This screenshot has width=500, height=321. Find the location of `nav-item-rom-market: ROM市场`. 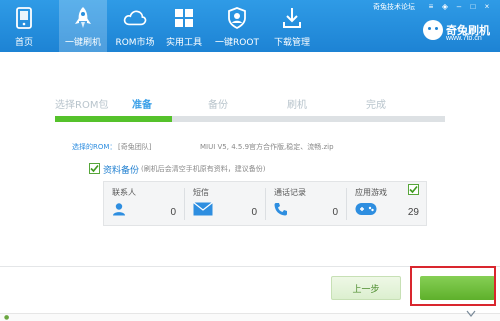

nav-item-rom-market: ROM市场 is located at coordinates (135, 26).